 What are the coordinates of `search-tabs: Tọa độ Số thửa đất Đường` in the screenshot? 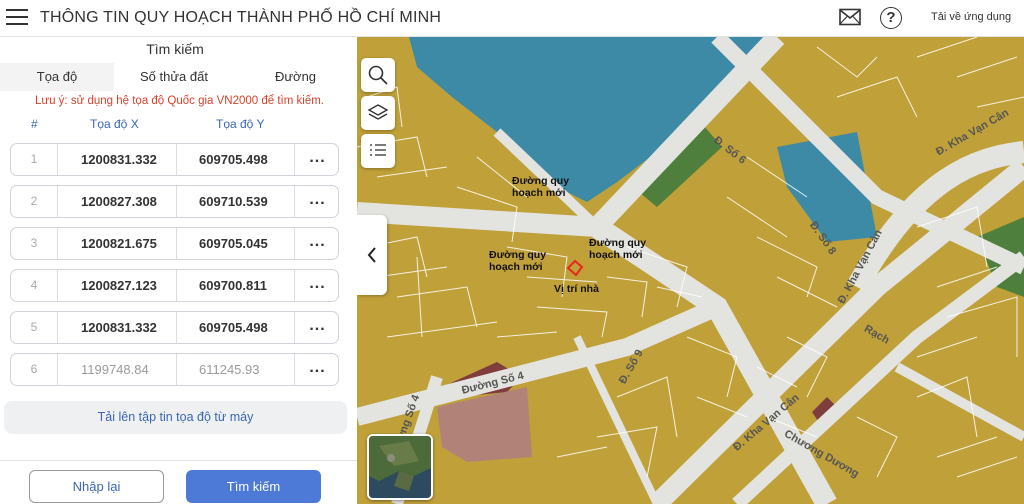 It's located at (178, 77).